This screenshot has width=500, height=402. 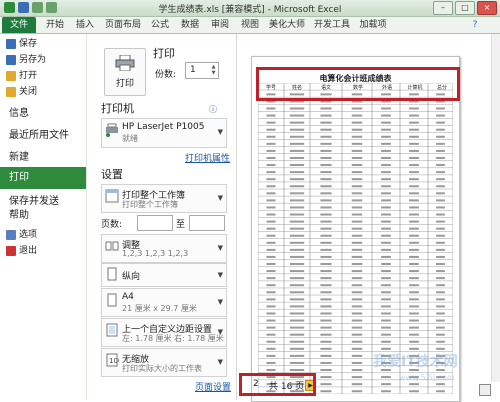 I want to click on tab-view: 视图, so click(x=250, y=25).